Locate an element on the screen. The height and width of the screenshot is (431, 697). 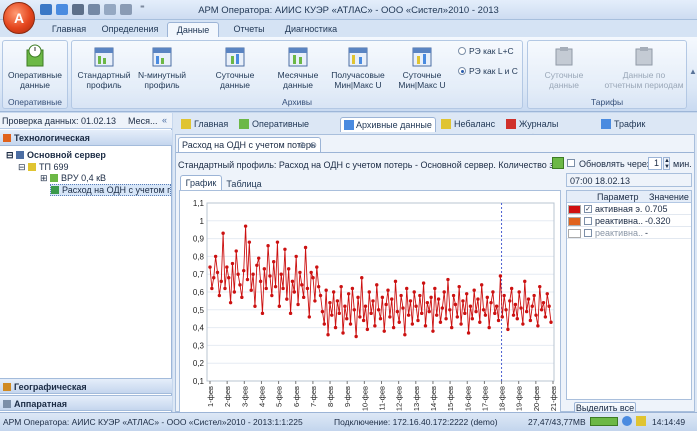
ribbon-collapse-icon: ▲ is located at coordinates (693, 71).